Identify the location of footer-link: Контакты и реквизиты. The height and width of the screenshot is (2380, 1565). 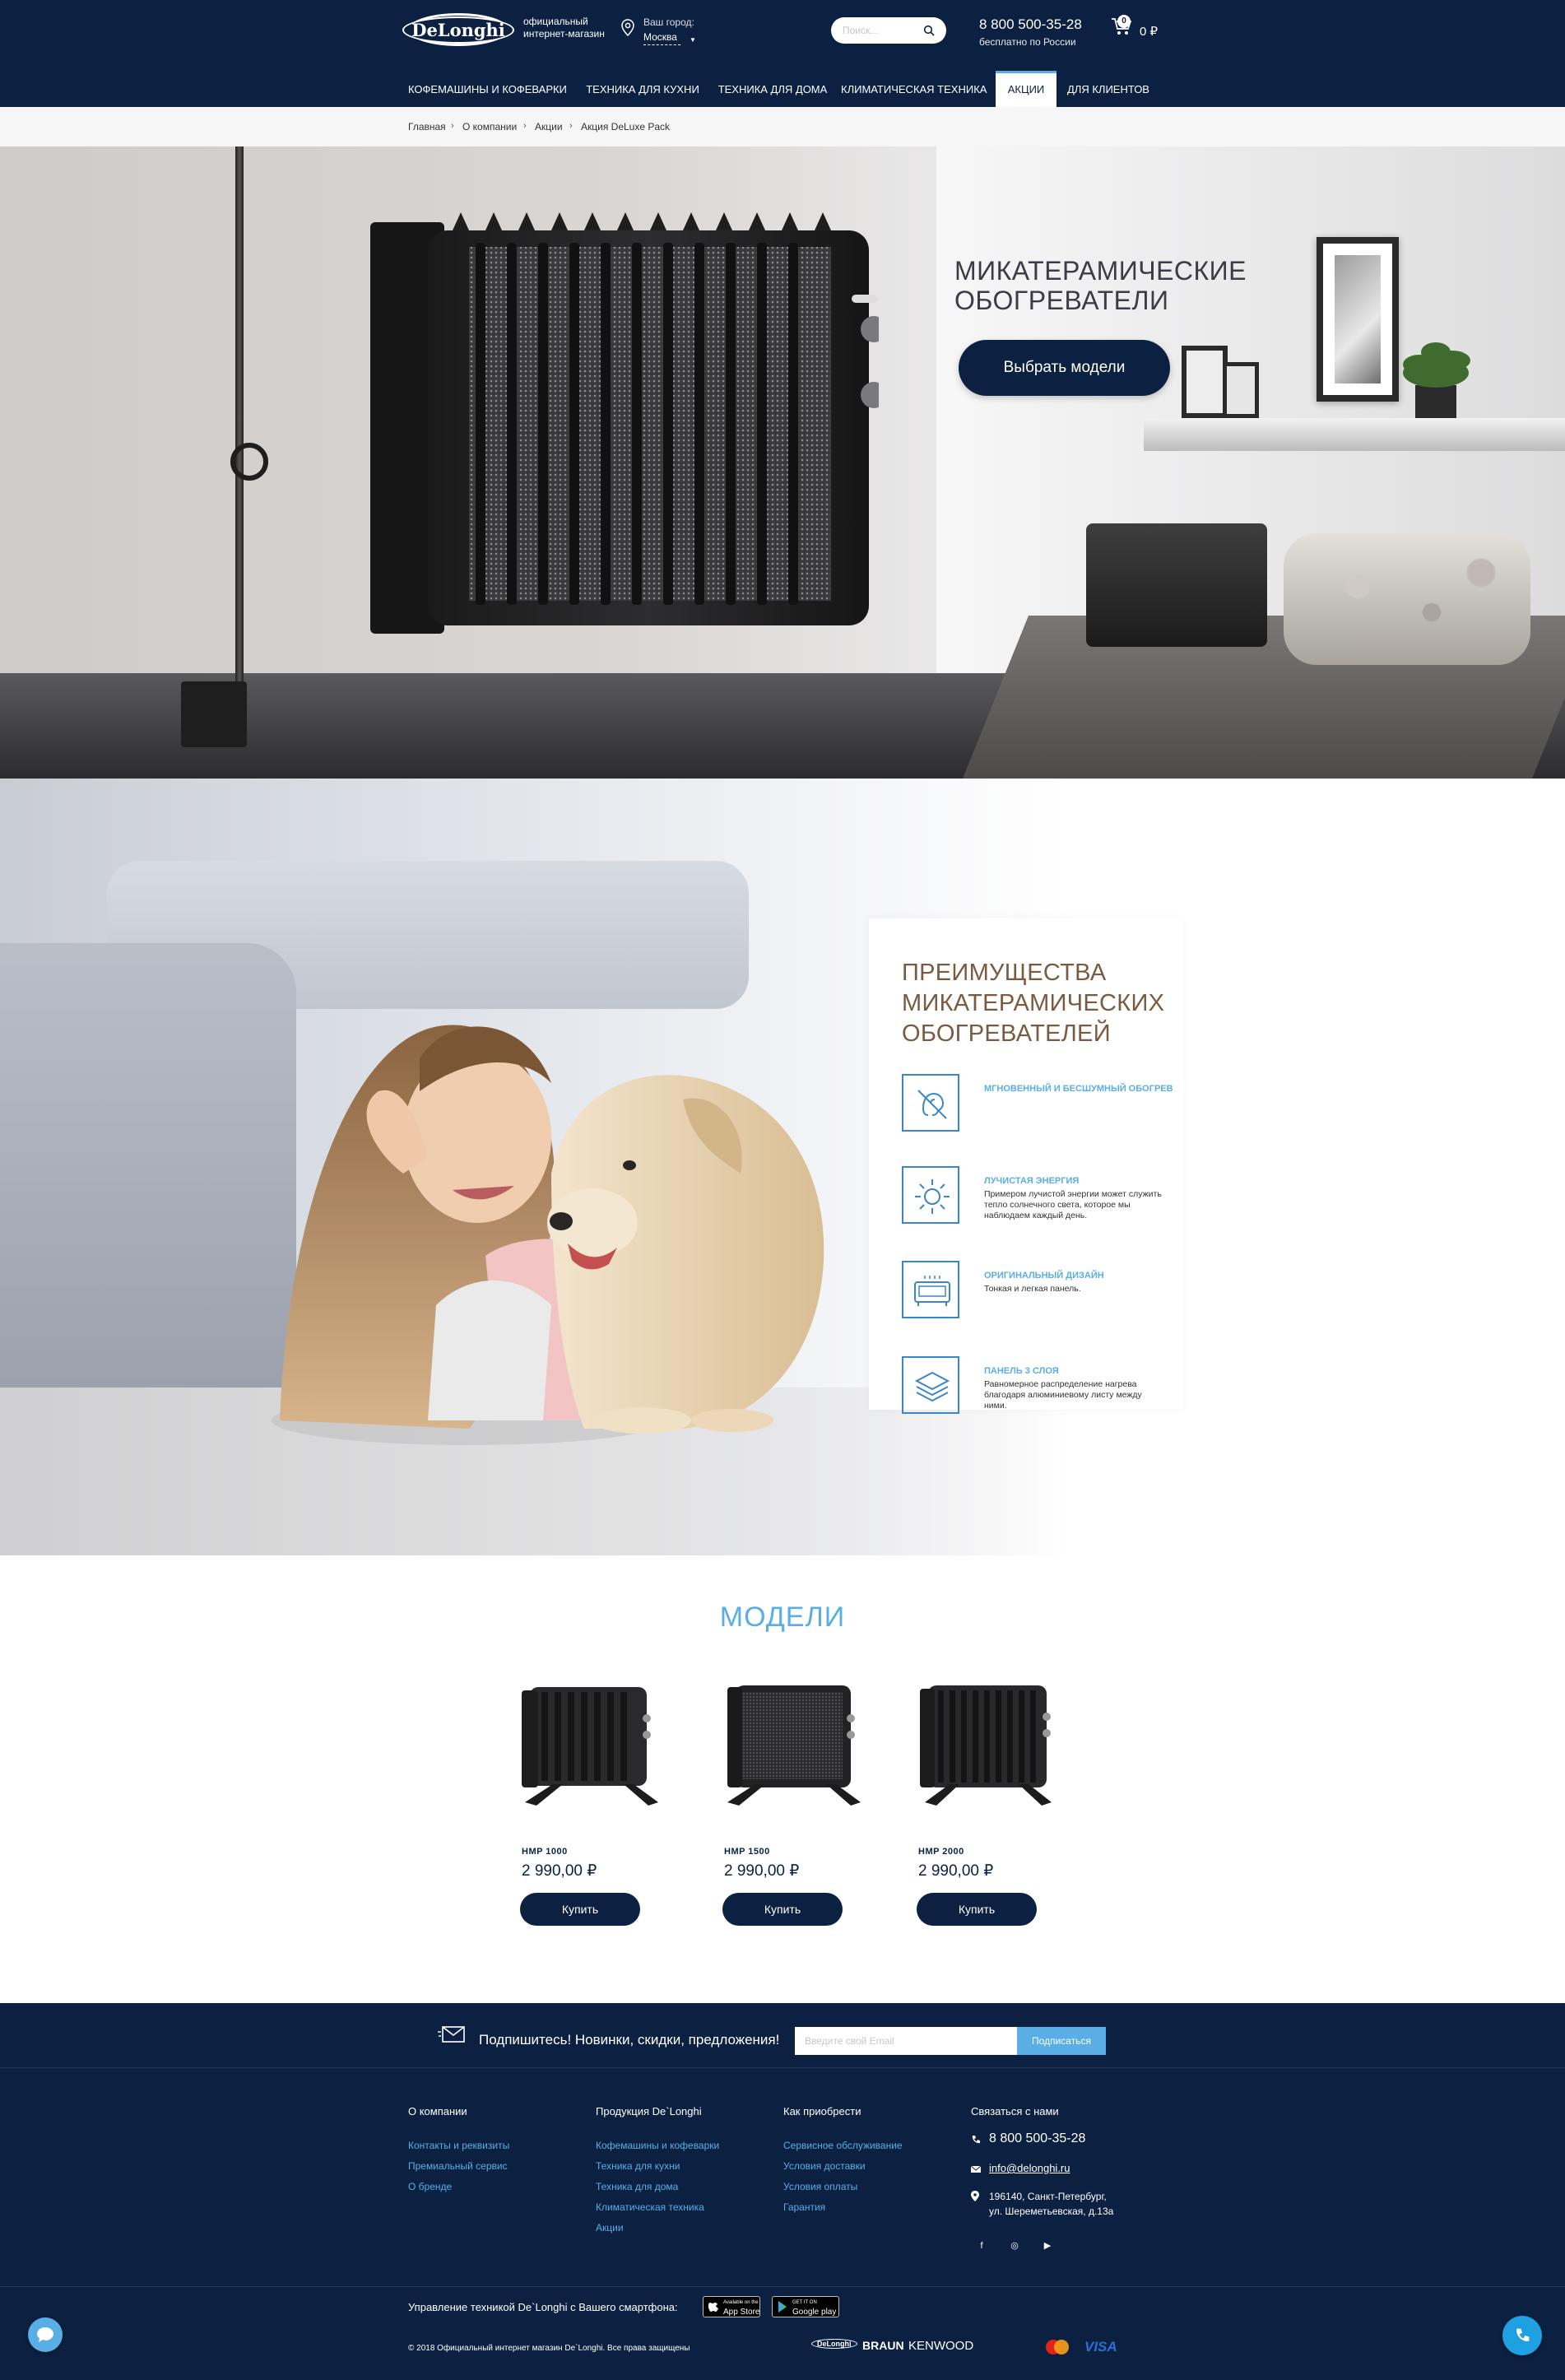
(458, 2146).